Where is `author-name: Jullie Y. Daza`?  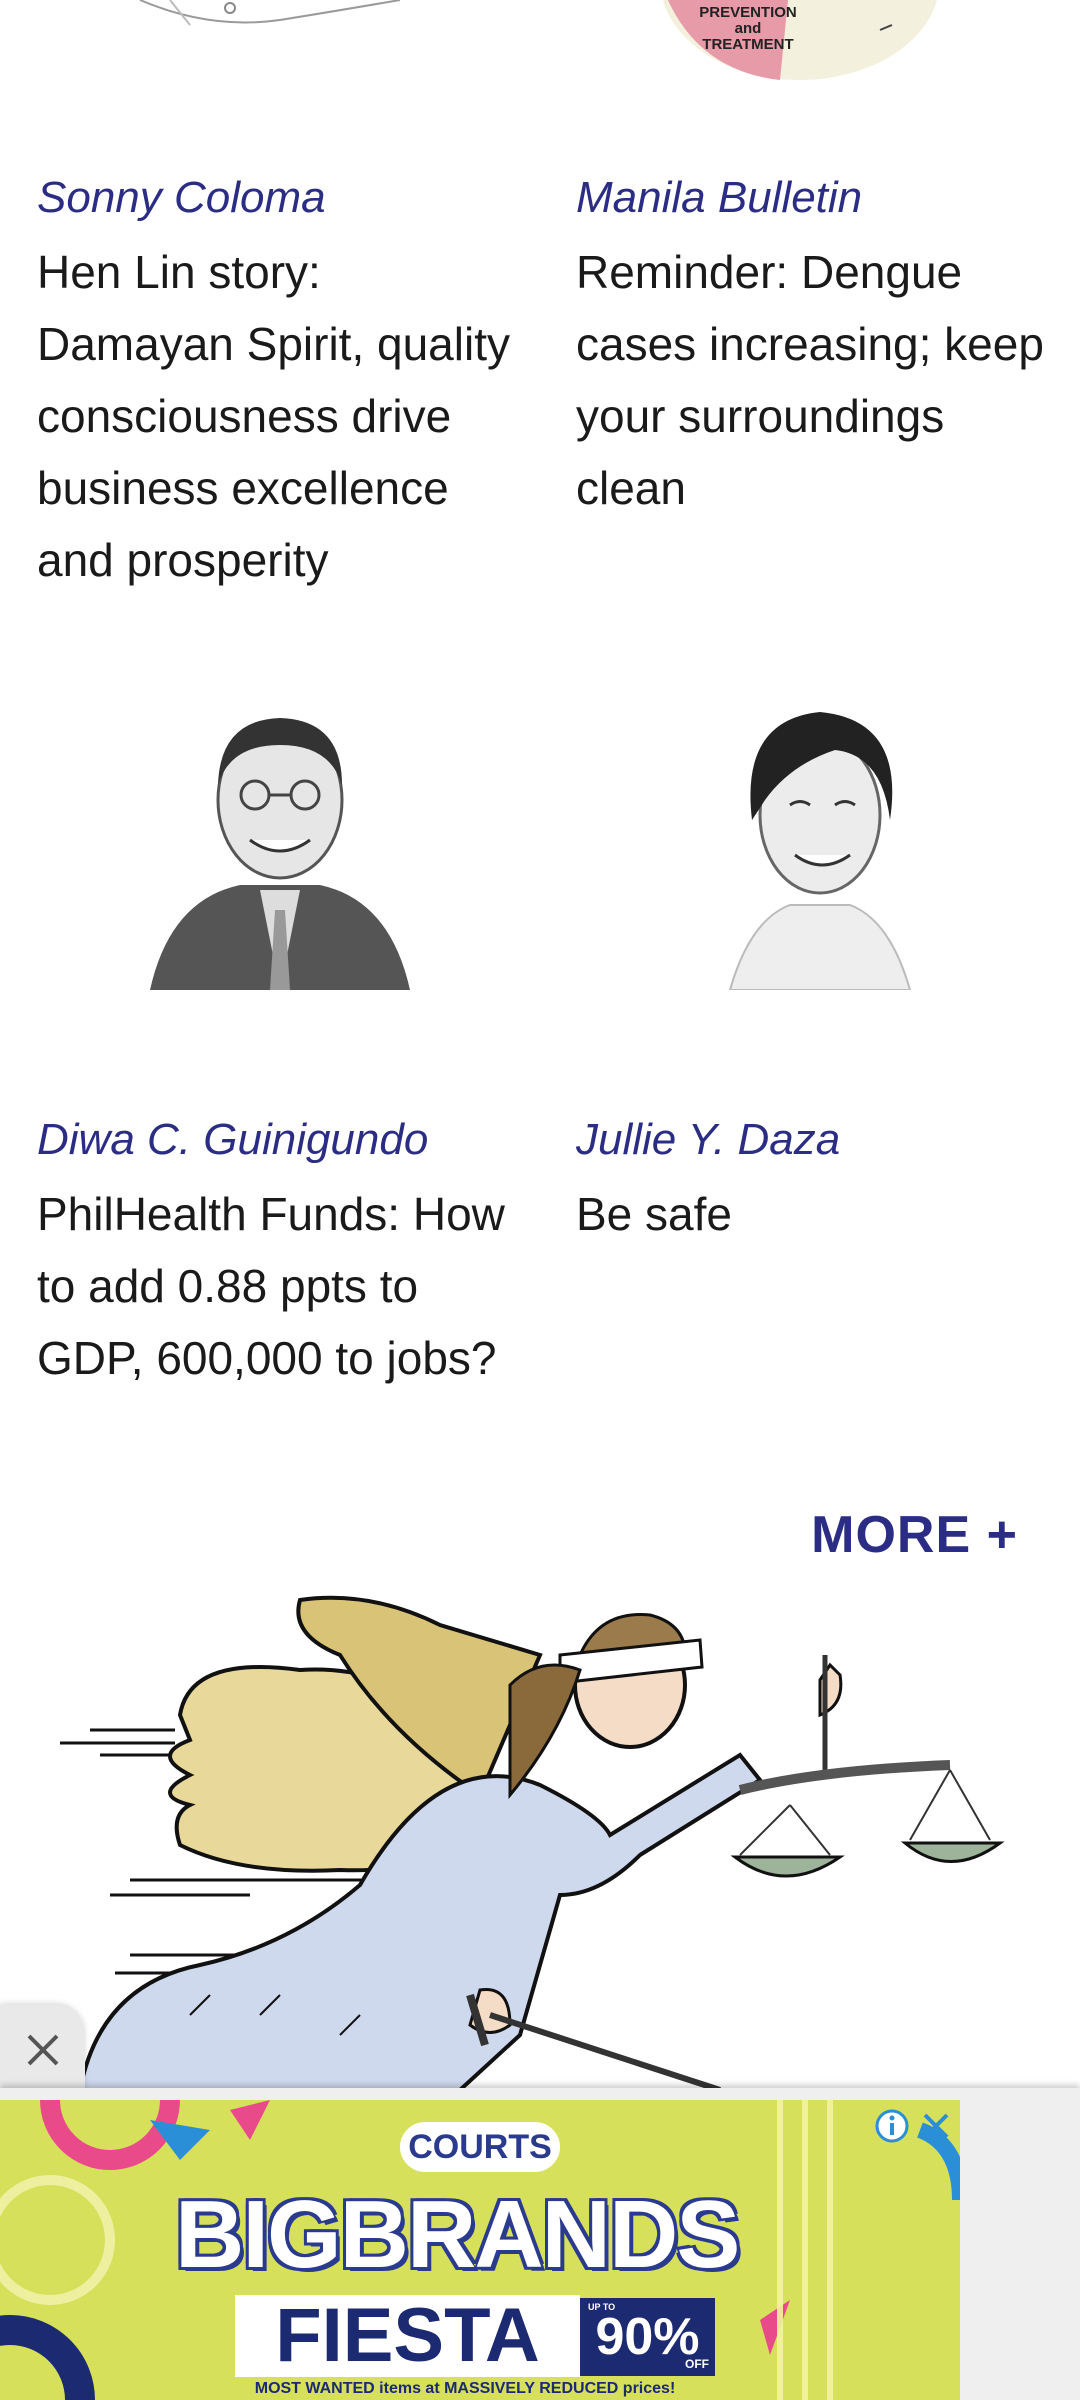 author-name: Jullie Y. Daza is located at coordinates (816, 1140).